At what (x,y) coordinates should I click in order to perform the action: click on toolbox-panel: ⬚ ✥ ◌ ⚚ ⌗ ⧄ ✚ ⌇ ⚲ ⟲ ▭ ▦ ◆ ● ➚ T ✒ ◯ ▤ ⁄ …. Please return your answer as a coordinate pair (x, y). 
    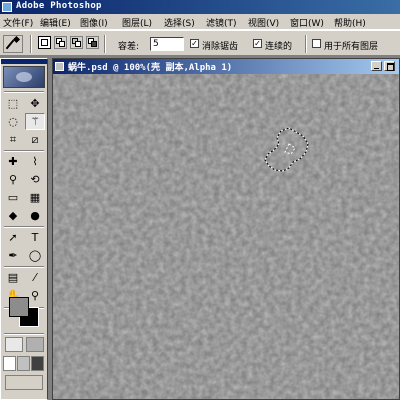
    Looking at the image, I should click on (24, 229).